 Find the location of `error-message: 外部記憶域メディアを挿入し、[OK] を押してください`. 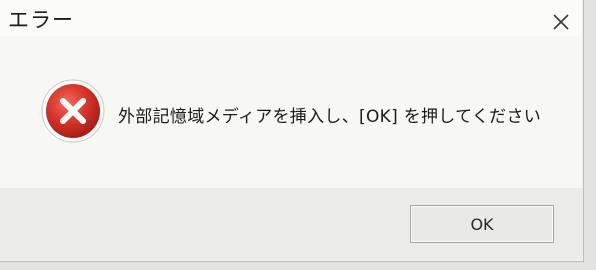

error-message: 外部記憶域メディアを挿入し、[OK] を押してください is located at coordinates (330, 117).